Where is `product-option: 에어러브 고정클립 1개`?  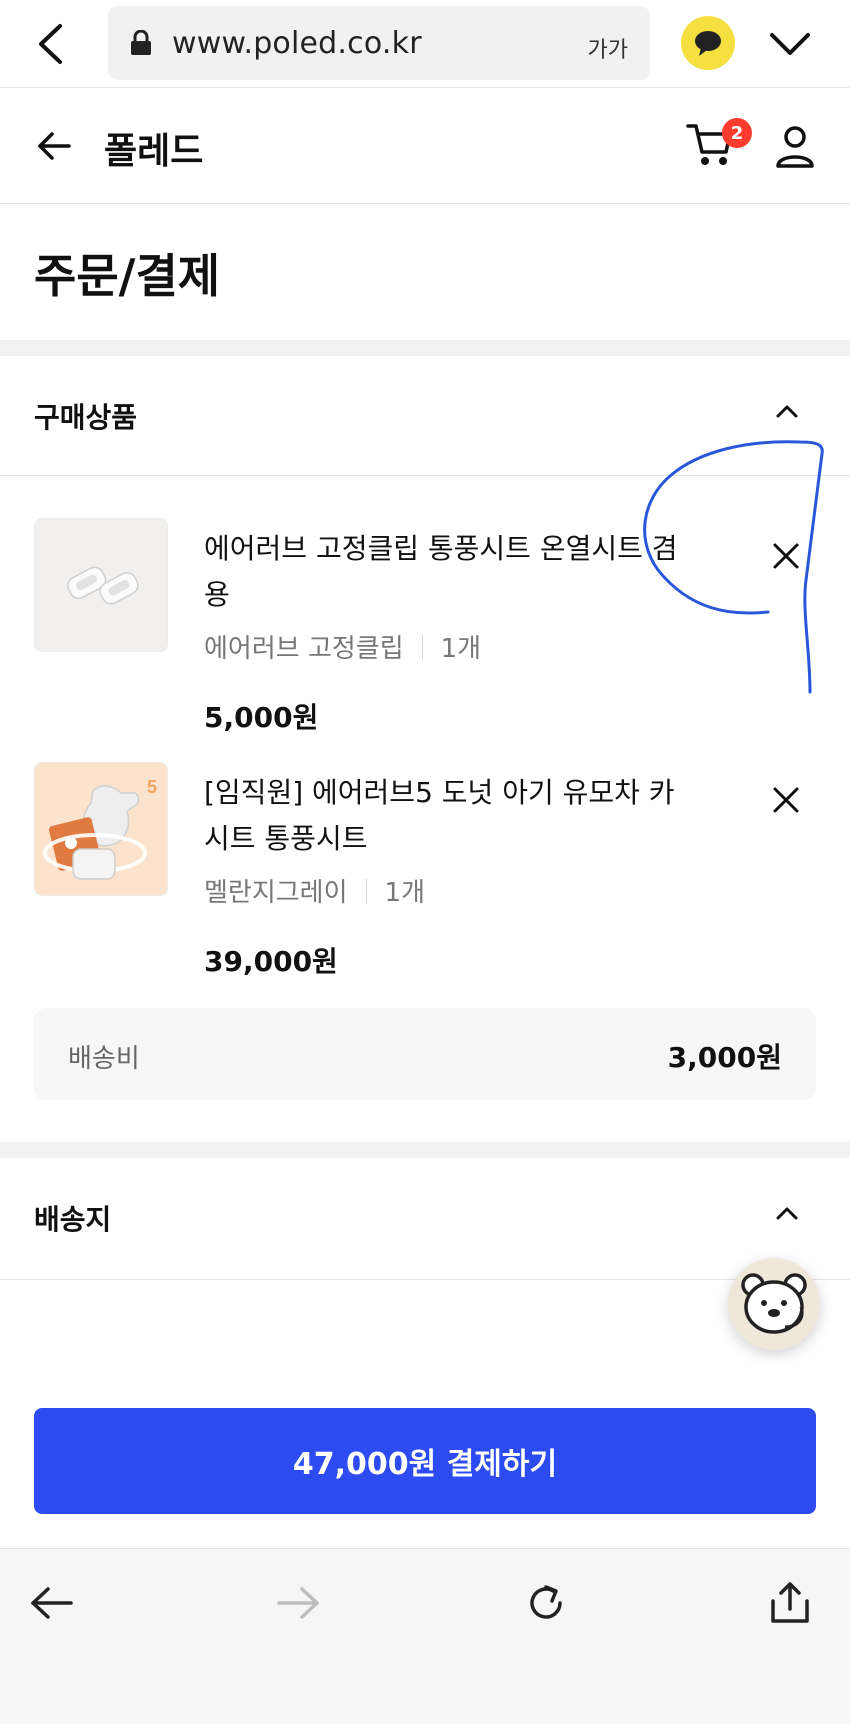
product-option: 에어러브 고정클립 1개 is located at coordinates (342, 646).